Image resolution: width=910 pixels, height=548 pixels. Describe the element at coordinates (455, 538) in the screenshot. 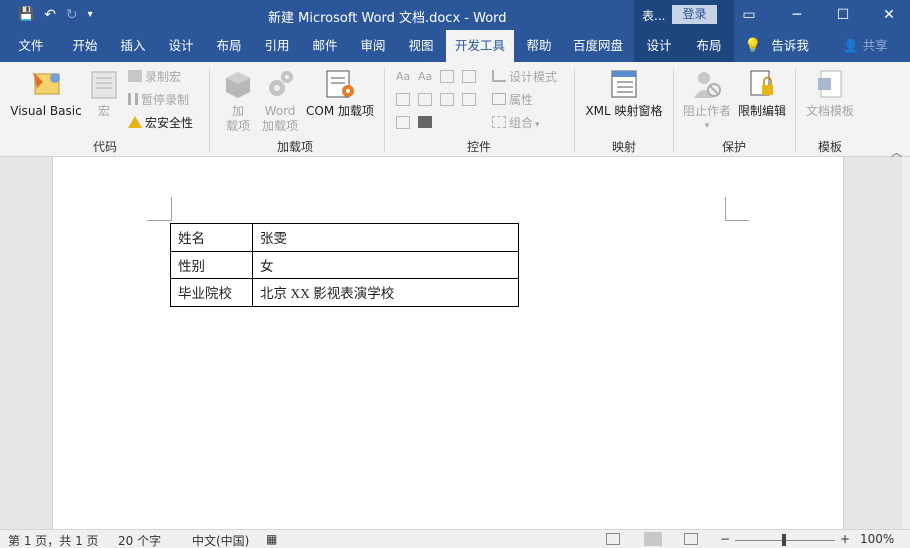

I see `status-bar: 第 1 页，共 1 页 20 个字 中文(中国) ▦ − + 100%` at that location.